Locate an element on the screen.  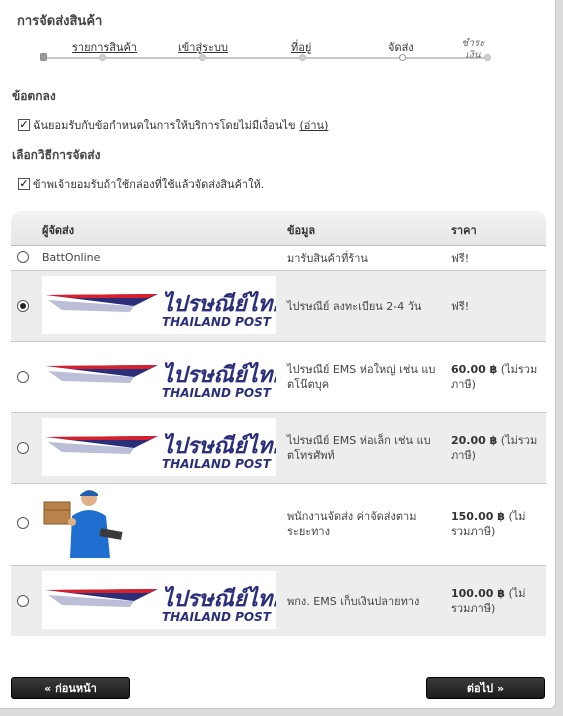
used-box-checkbox: ✓ is located at coordinates (24, 184).